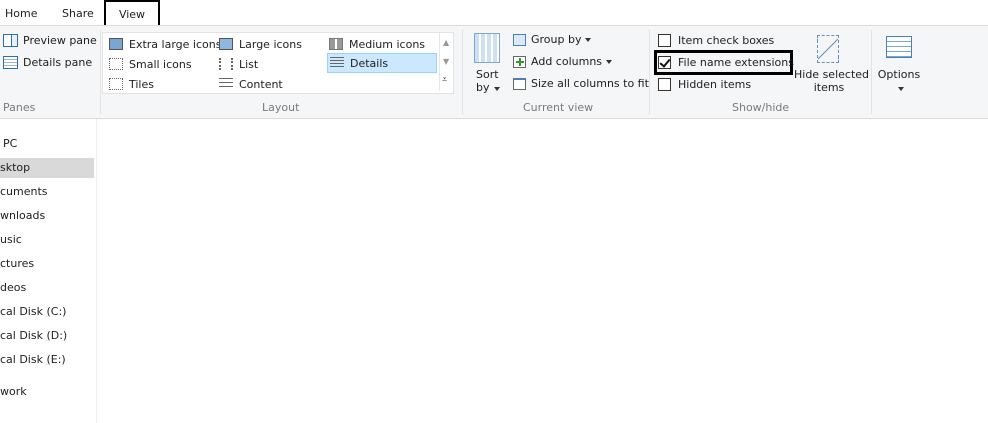  What do you see at coordinates (556, 39) in the screenshot?
I see `group-by-label: Group by` at bounding box center [556, 39].